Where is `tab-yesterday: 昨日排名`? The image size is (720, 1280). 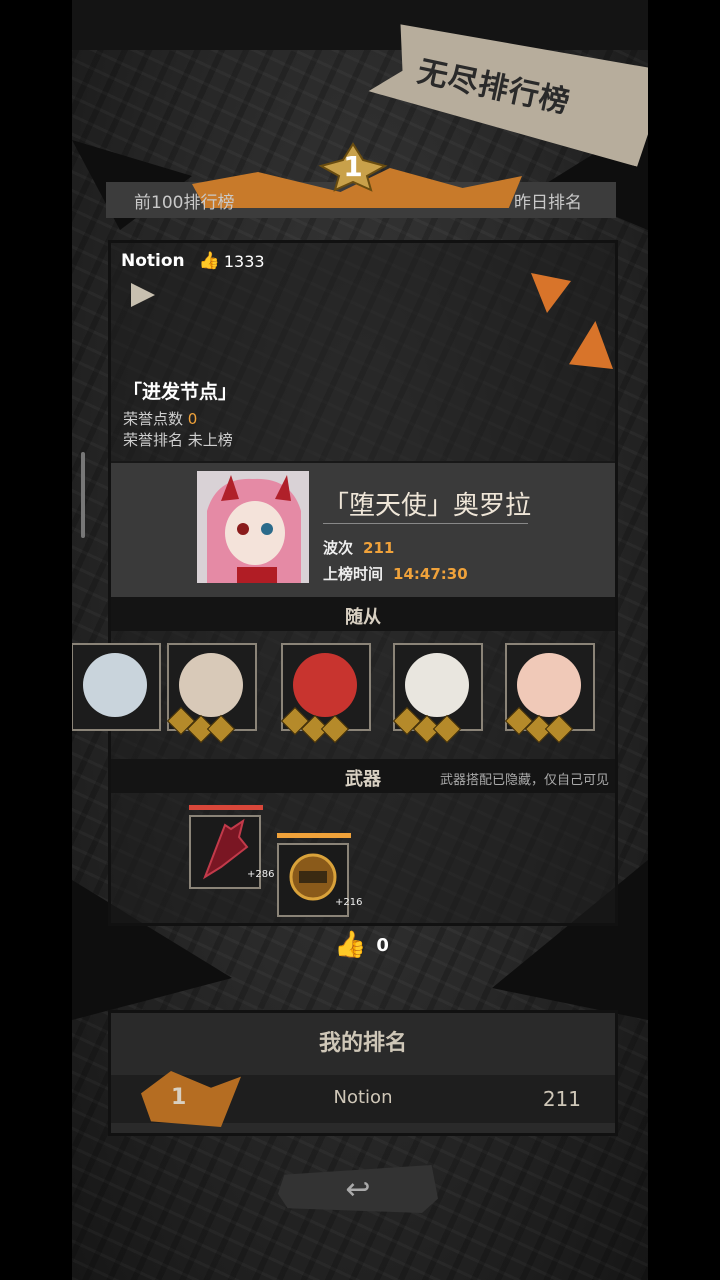 tab-yesterday: 昨日排名 is located at coordinates (548, 200).